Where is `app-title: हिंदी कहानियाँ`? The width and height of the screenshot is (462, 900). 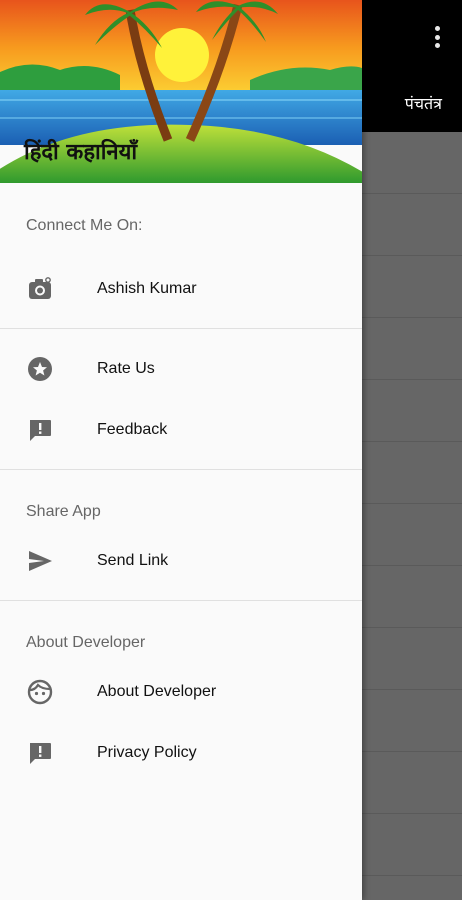
app-title: हिंदी कहानियाँ is located at coordinates (81, 152).